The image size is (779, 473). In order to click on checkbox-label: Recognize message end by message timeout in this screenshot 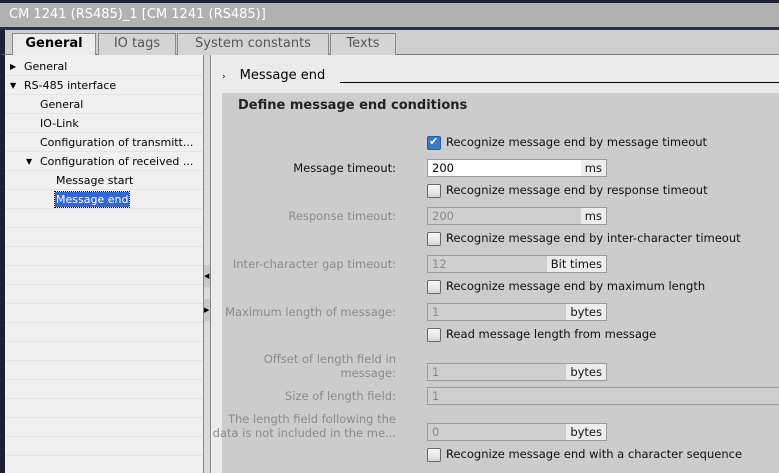, I will do `click(577, 142)`.